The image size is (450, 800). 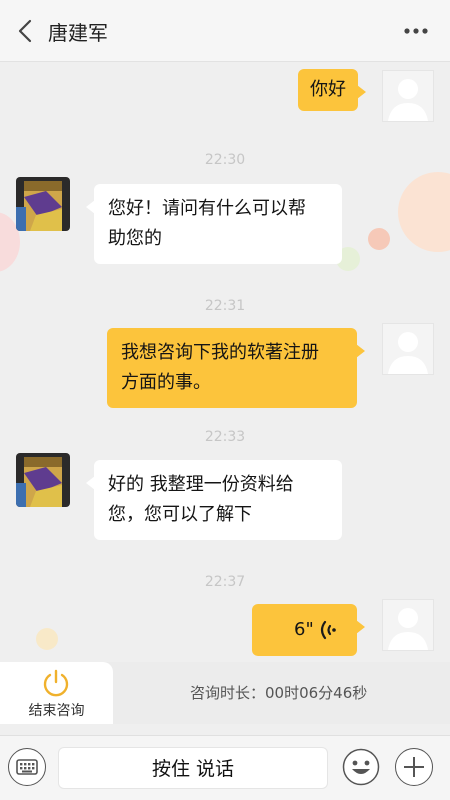 What do you see at coordinates (304, 629) in the screenshot?
I see `voice-duration: 6"` at bounding box center [304, 629].